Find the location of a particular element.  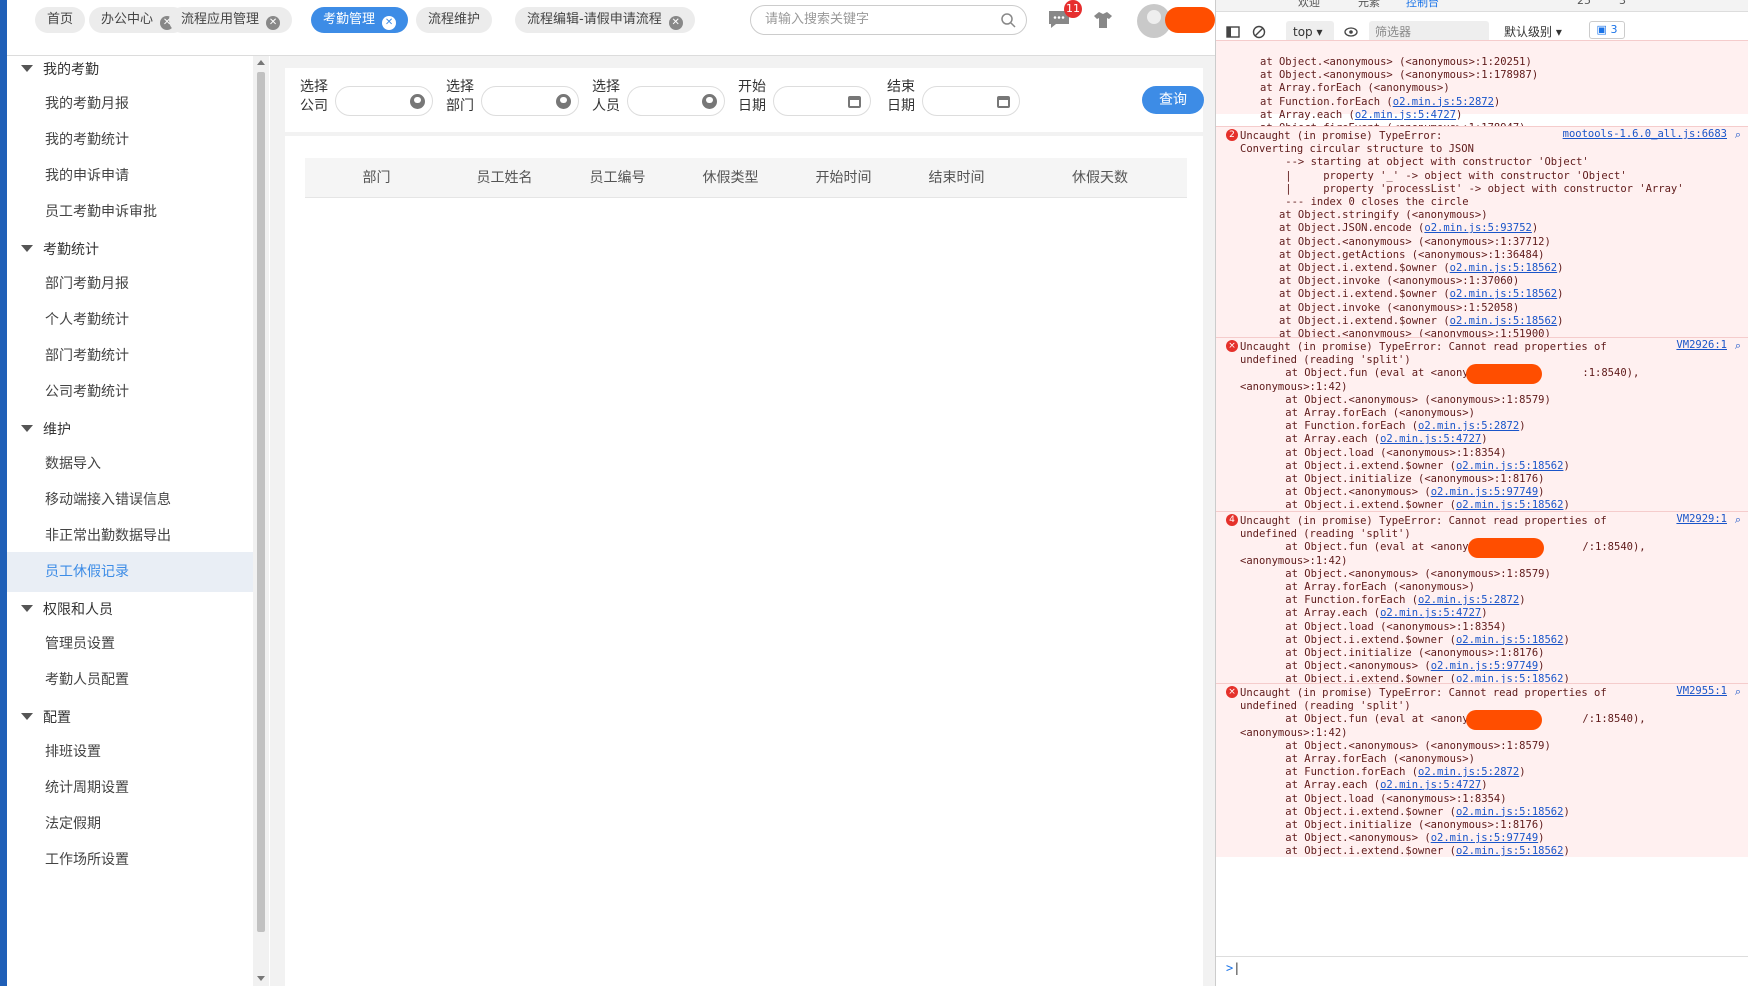

triangle-down-icon is located at coordinates (27, 608).